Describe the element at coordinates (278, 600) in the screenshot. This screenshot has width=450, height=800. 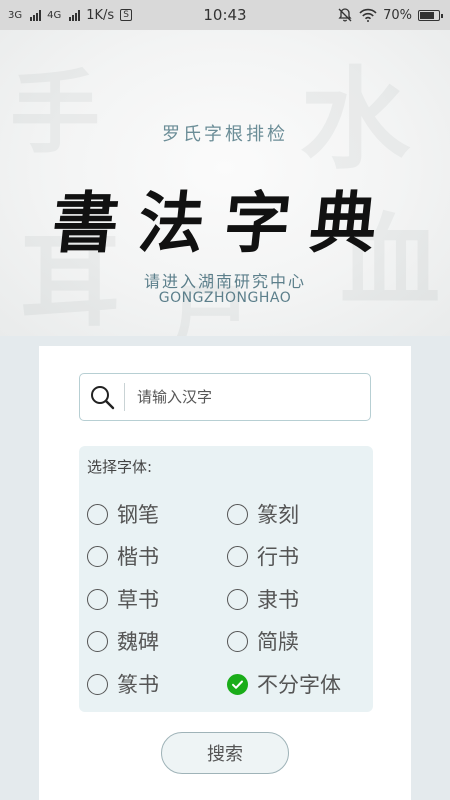
I see `font-option-label: 隶书` at that location.